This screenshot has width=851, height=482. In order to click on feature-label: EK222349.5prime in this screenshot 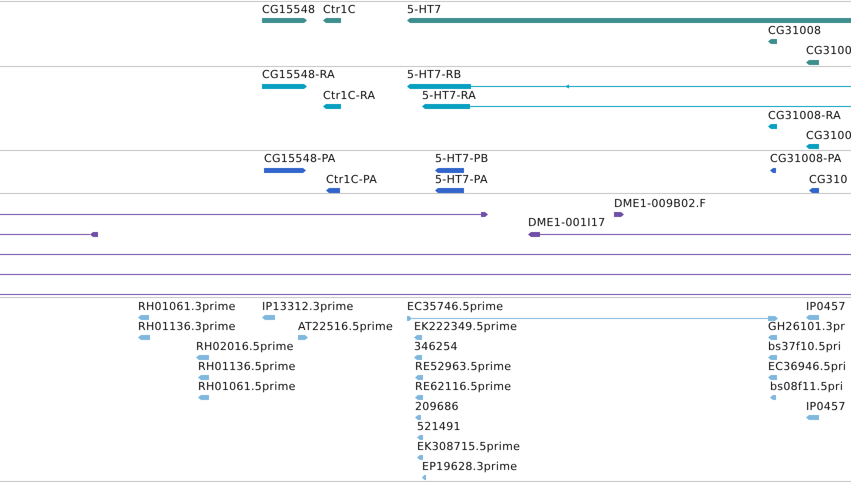, I will do `click(466, 327)`.